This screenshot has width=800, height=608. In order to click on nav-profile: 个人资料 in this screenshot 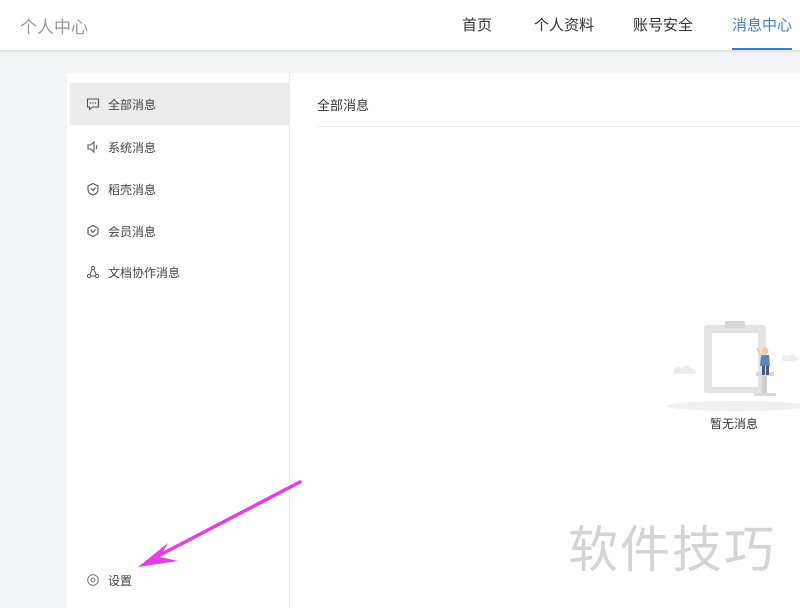, I will do `click(564, 25)`.